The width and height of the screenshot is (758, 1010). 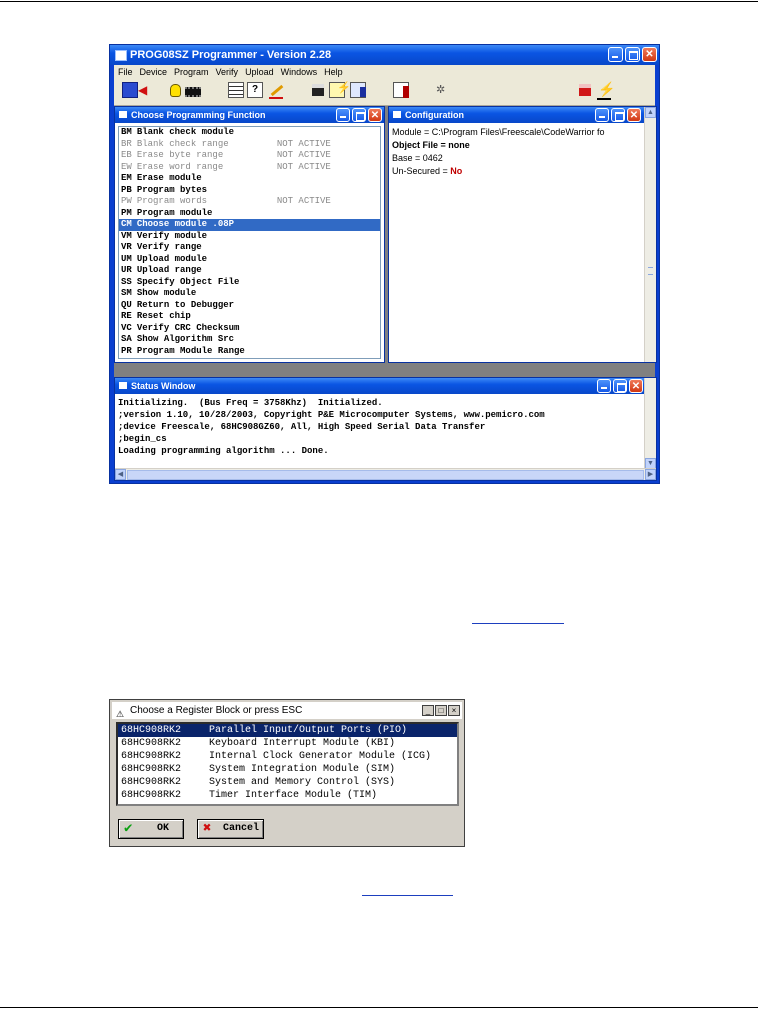 What do you see at coordinates (126, 143) in the screenshot?
I see `function-code: BR` at bounding box center [126, 143].